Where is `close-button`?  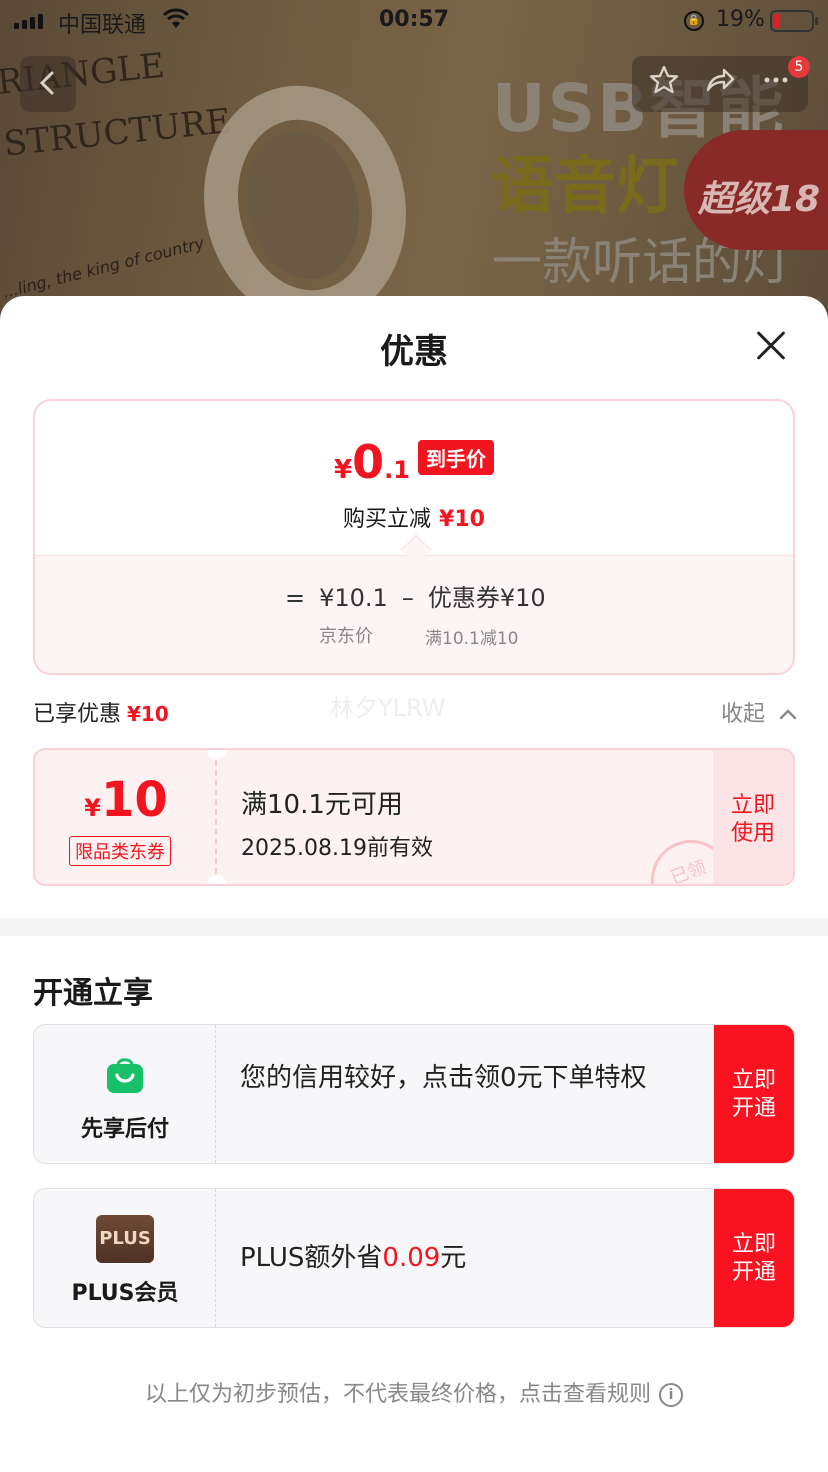
close-button is located at coordinates (772, 346).